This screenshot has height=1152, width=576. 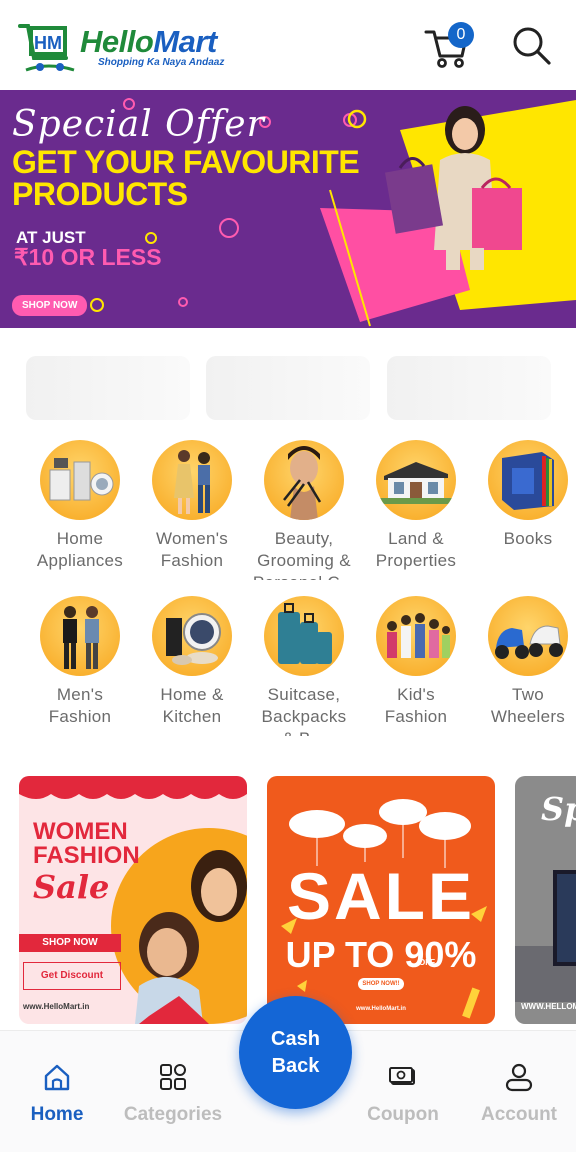 What do you see at coordinates (545, 900) in the screenshot?
I see `promo-card-partial: Sp WWW.HELLOMART.IN` at bounding box center [545, 900].